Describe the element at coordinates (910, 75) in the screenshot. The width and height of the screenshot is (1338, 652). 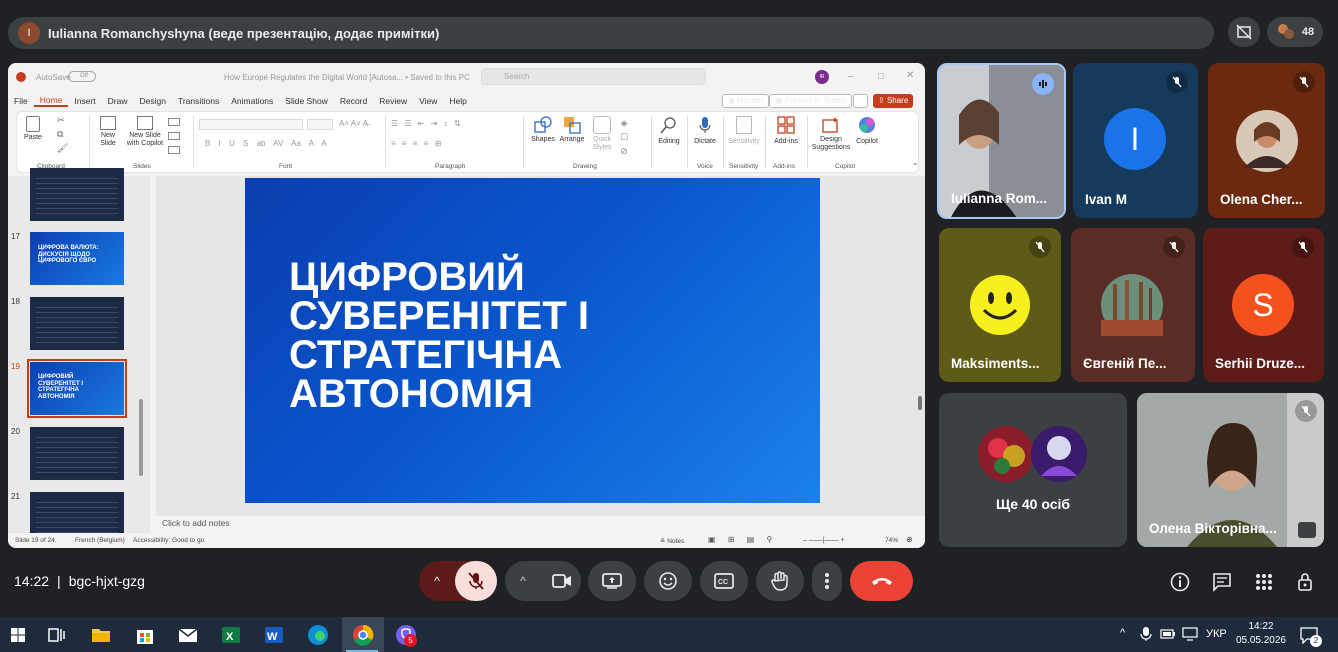
I see `close-button: ✕` at that location.